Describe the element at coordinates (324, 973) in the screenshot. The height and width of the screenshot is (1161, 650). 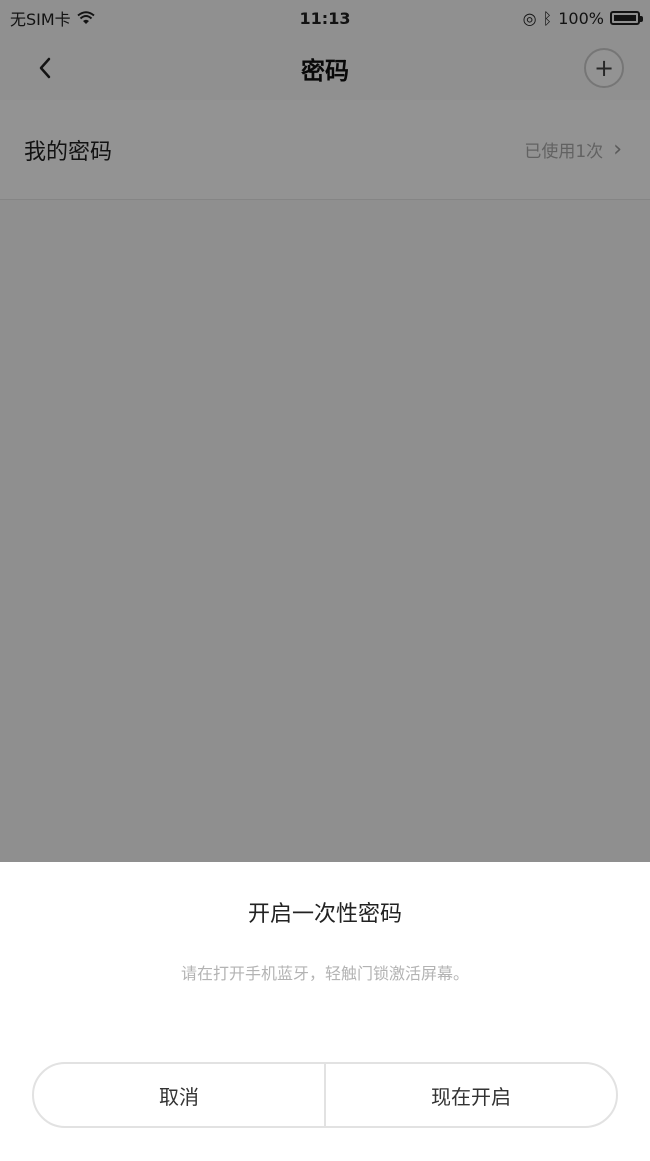
I see `sheet-description: 请在打开手机蓝牙，轻触门锁激活屏幕。` at that location.